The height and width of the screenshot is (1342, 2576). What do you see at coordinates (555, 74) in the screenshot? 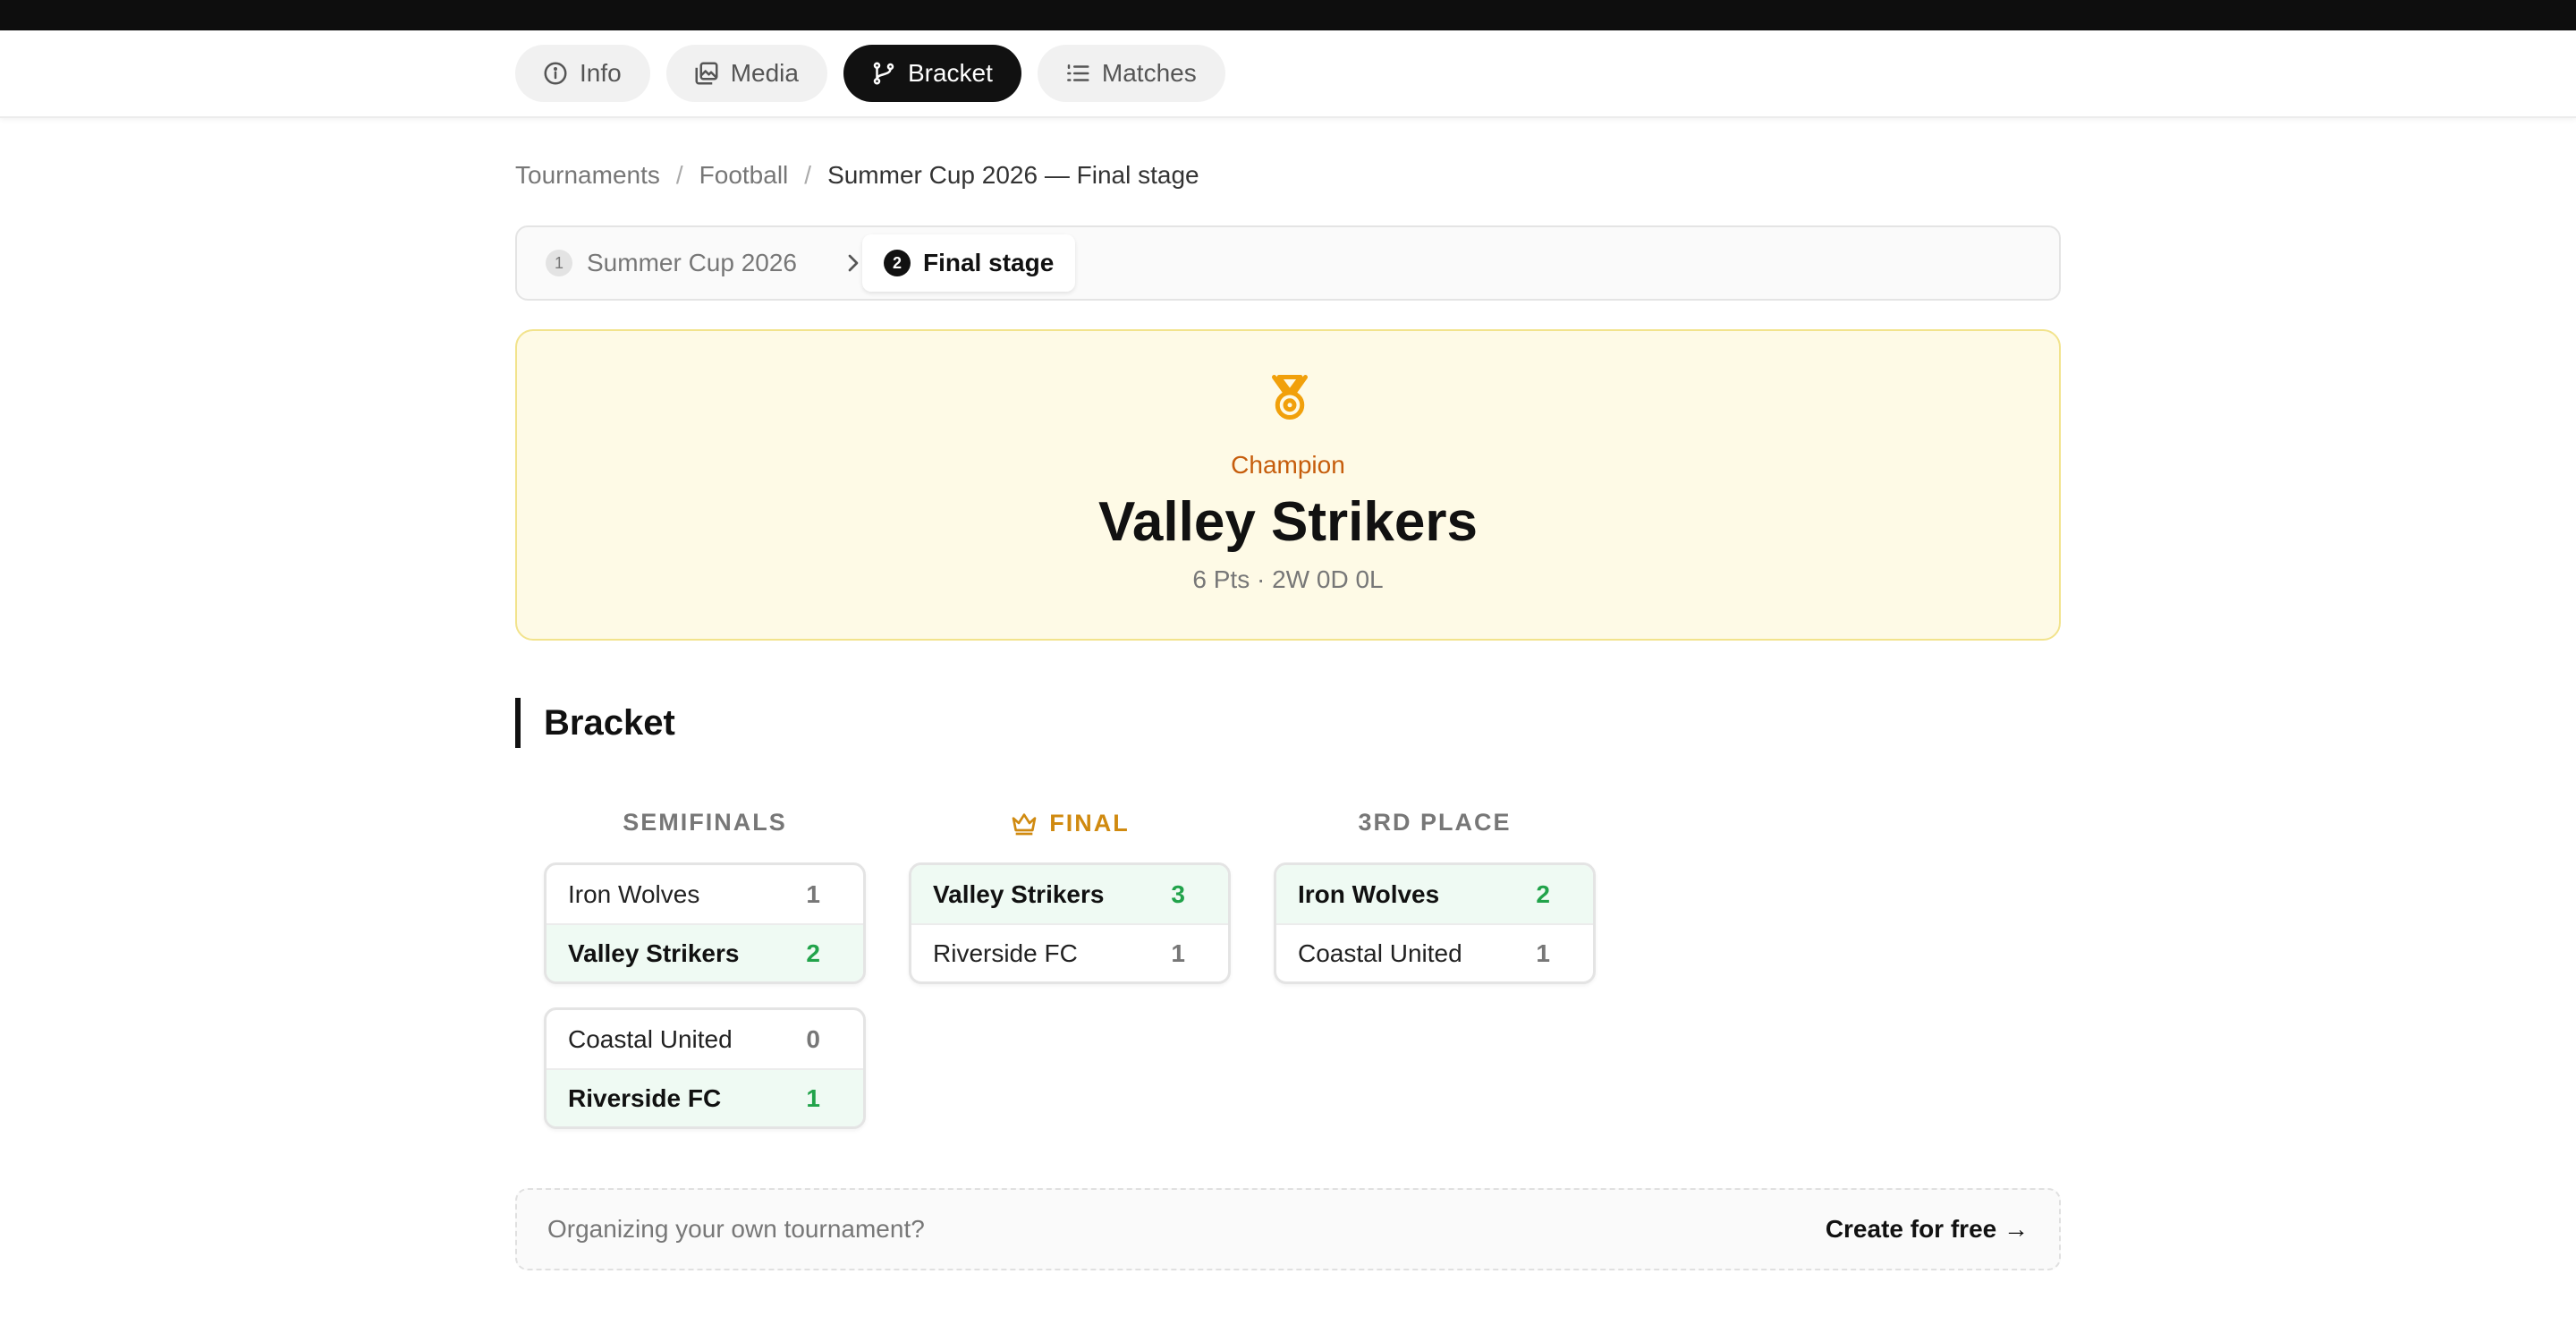
I see `info-icon` at bounding box center [555, 74].